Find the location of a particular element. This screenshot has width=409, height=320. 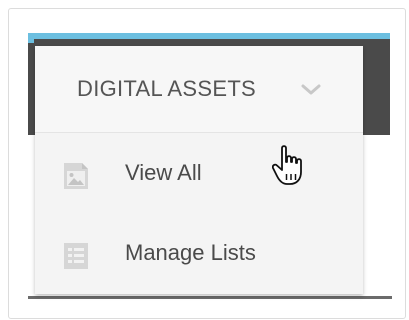

divider is located at coordinates (210, 297).